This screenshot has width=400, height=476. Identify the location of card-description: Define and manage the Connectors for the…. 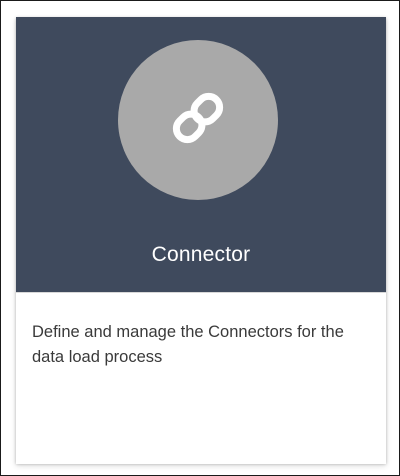
(188, 344).